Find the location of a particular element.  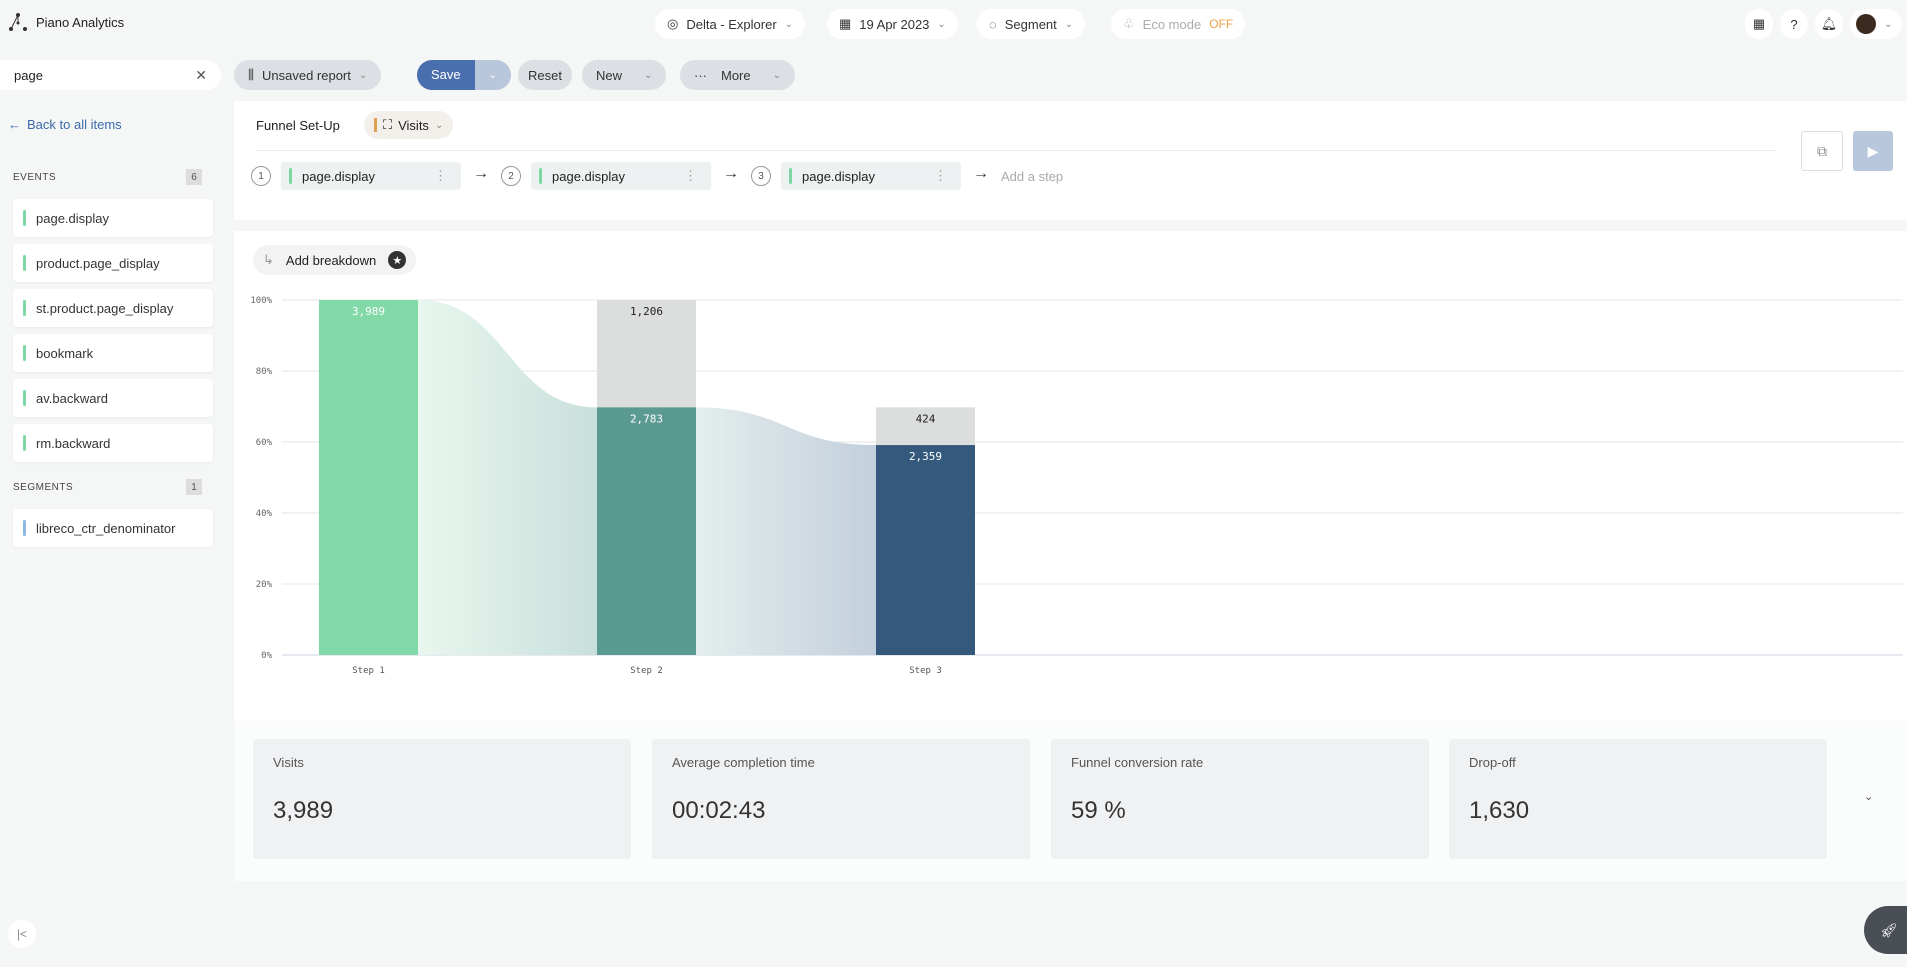

add-breakdown-button: ↳ Add breakdown ★ is located at coordinates (335, 260).